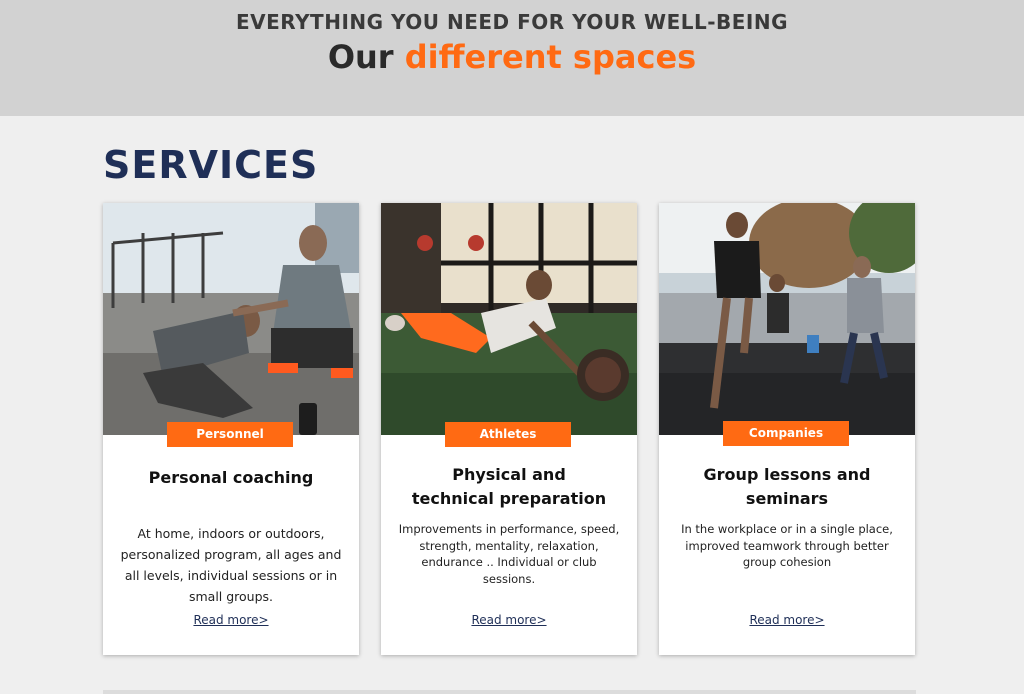 The height and width of the screenshot is (694, 1024). I want to click on athlete-training-photo, so click(509, 319).